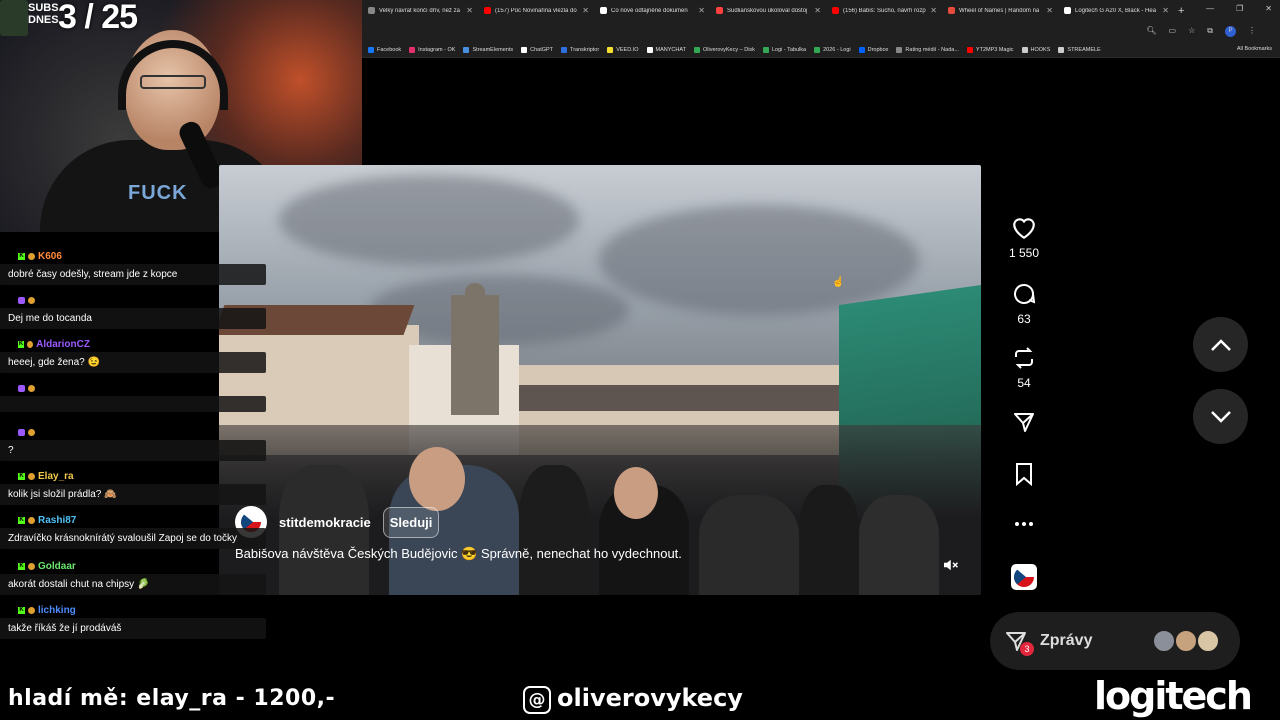 This screenshot has width=1280, height=720. Describe the element at coordinates (432, 49) in the screenshot. I see `bookmark-item: Instagram - OK` at that location.